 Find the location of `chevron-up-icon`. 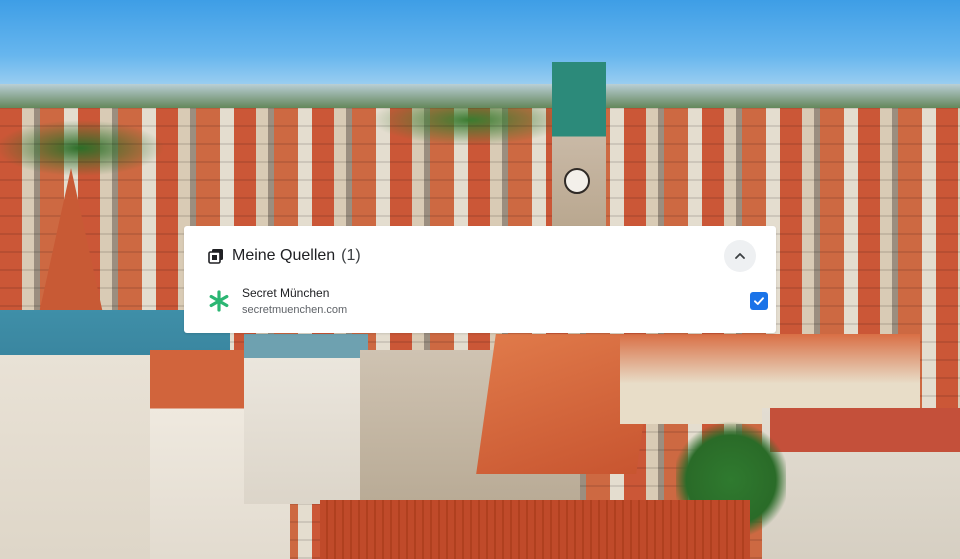

chevron-up-icon is located at coordinates (740, 256).